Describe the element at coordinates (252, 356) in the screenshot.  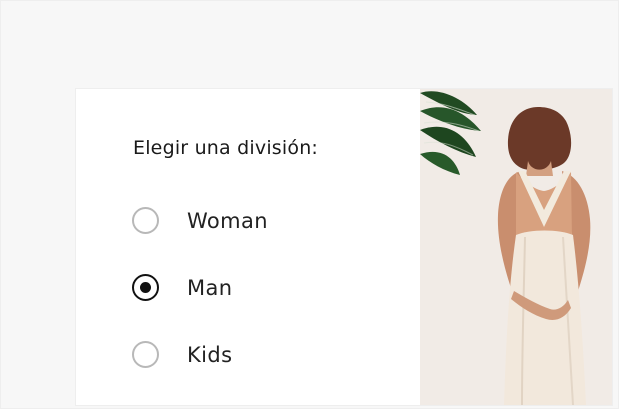
I see `option-kids: Kids` at that location.